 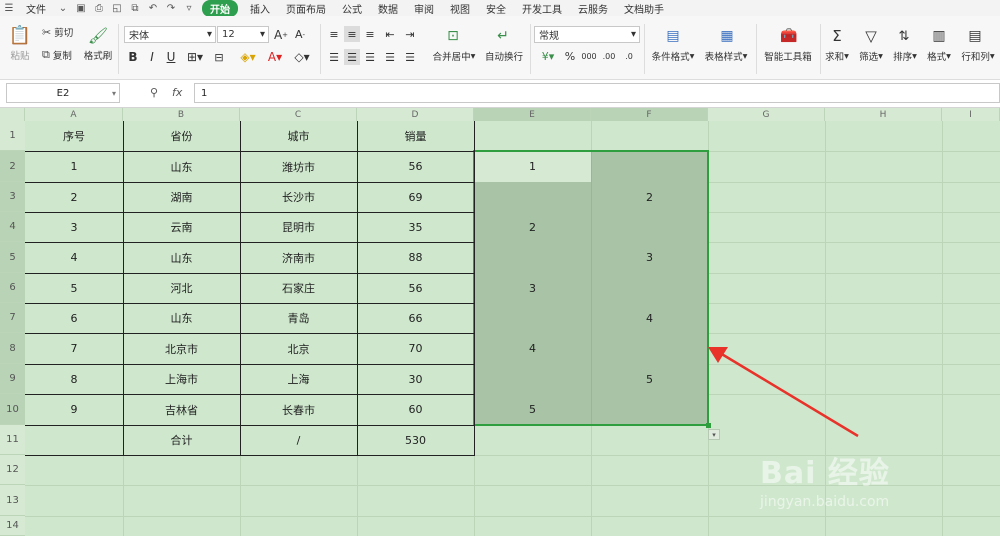 What do you see at coordinates (905, 56) in the screenshot?
I see `sort-button: 排序 ▾` at bounding box center [905, 56].